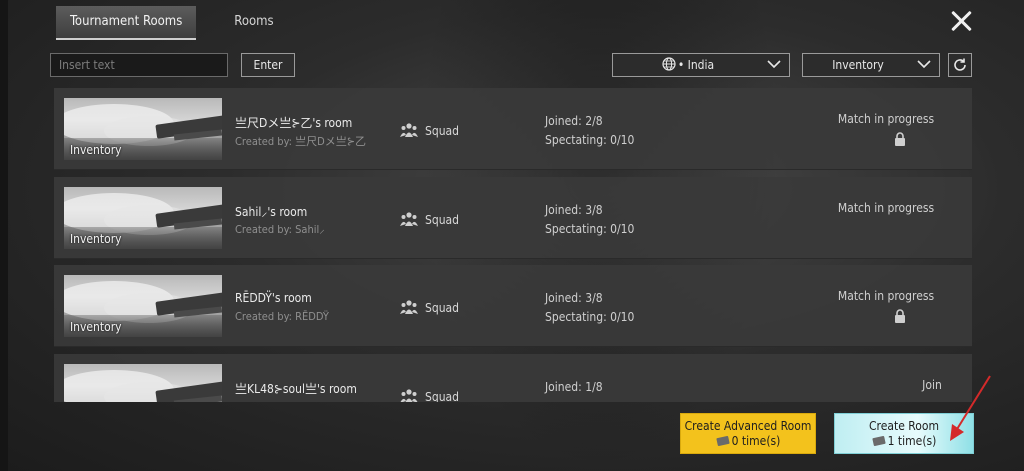  I want to click on room-creator: Created by: RĒDDŸ, so click(282, 316).